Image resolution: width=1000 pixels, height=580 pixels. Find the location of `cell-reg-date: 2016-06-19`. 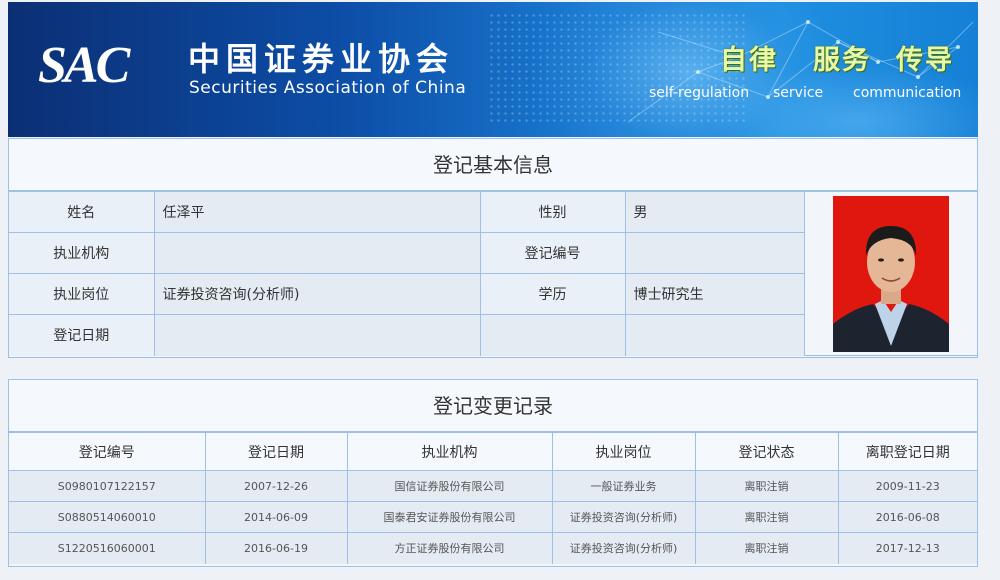

cell-reg-date: 2016-06-19 is located at coordinates (276, 548).